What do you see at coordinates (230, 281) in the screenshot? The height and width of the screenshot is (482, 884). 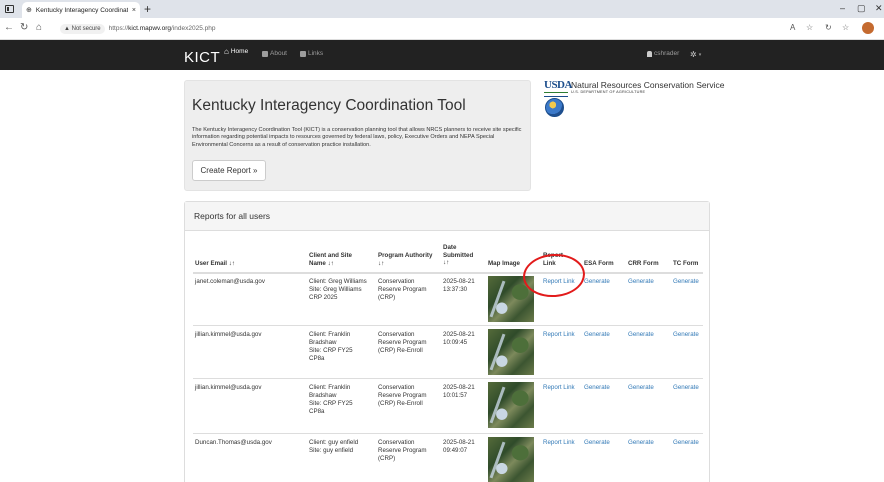 I see `row-email: janet.coleman@usda.gov` at bounding box center [230, 281].